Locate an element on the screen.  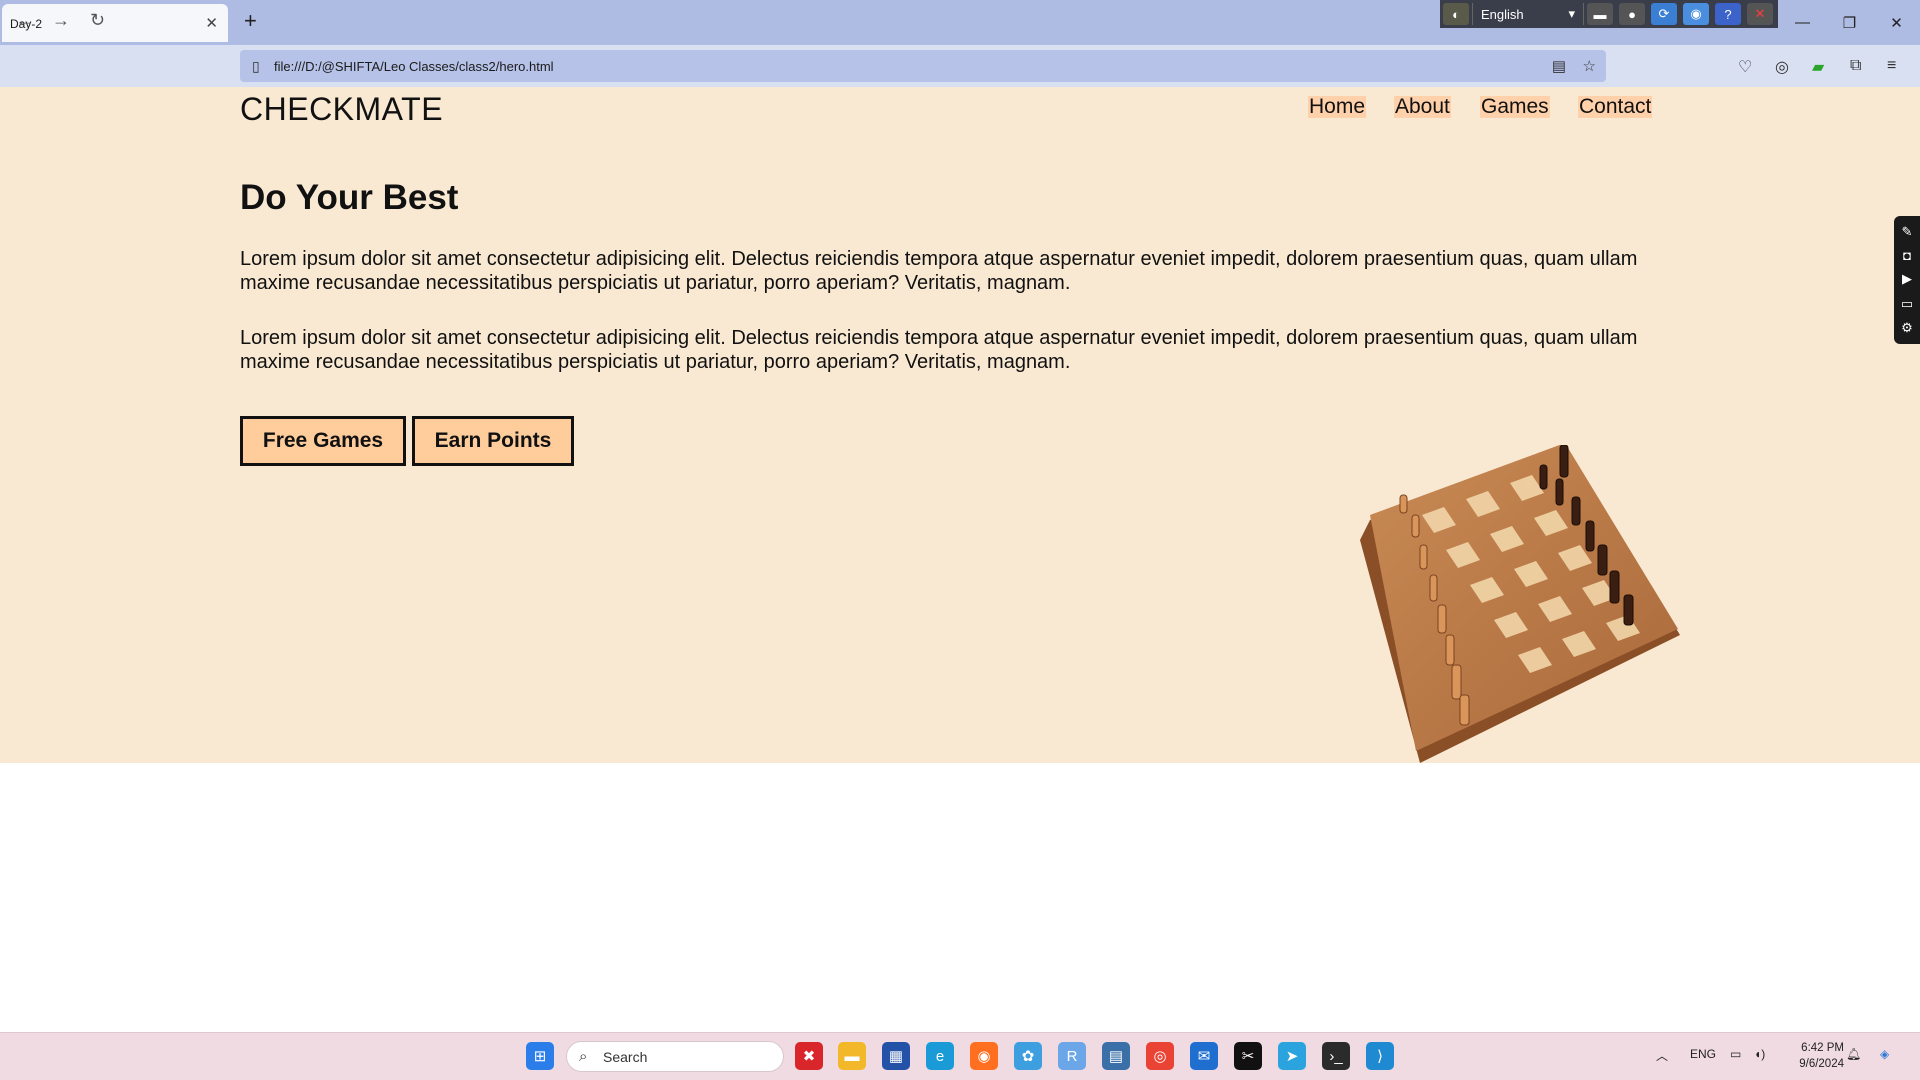
video-icon: ▶ is located at coordinates (1907, 279).